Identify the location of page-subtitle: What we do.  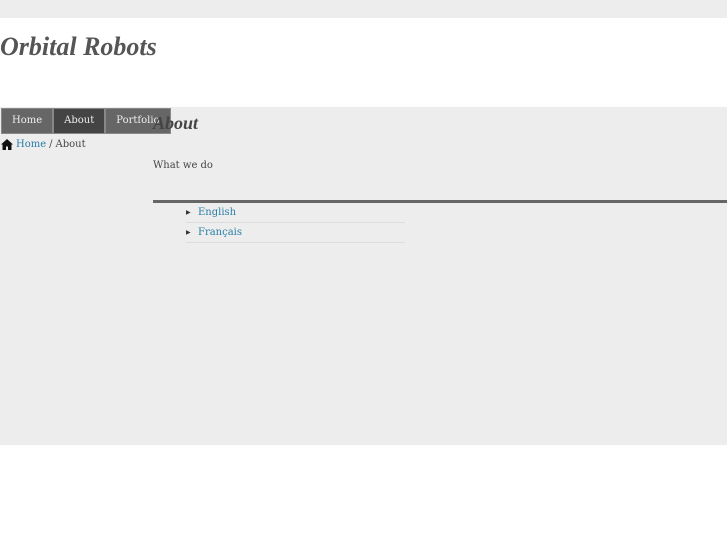
(183, 165).